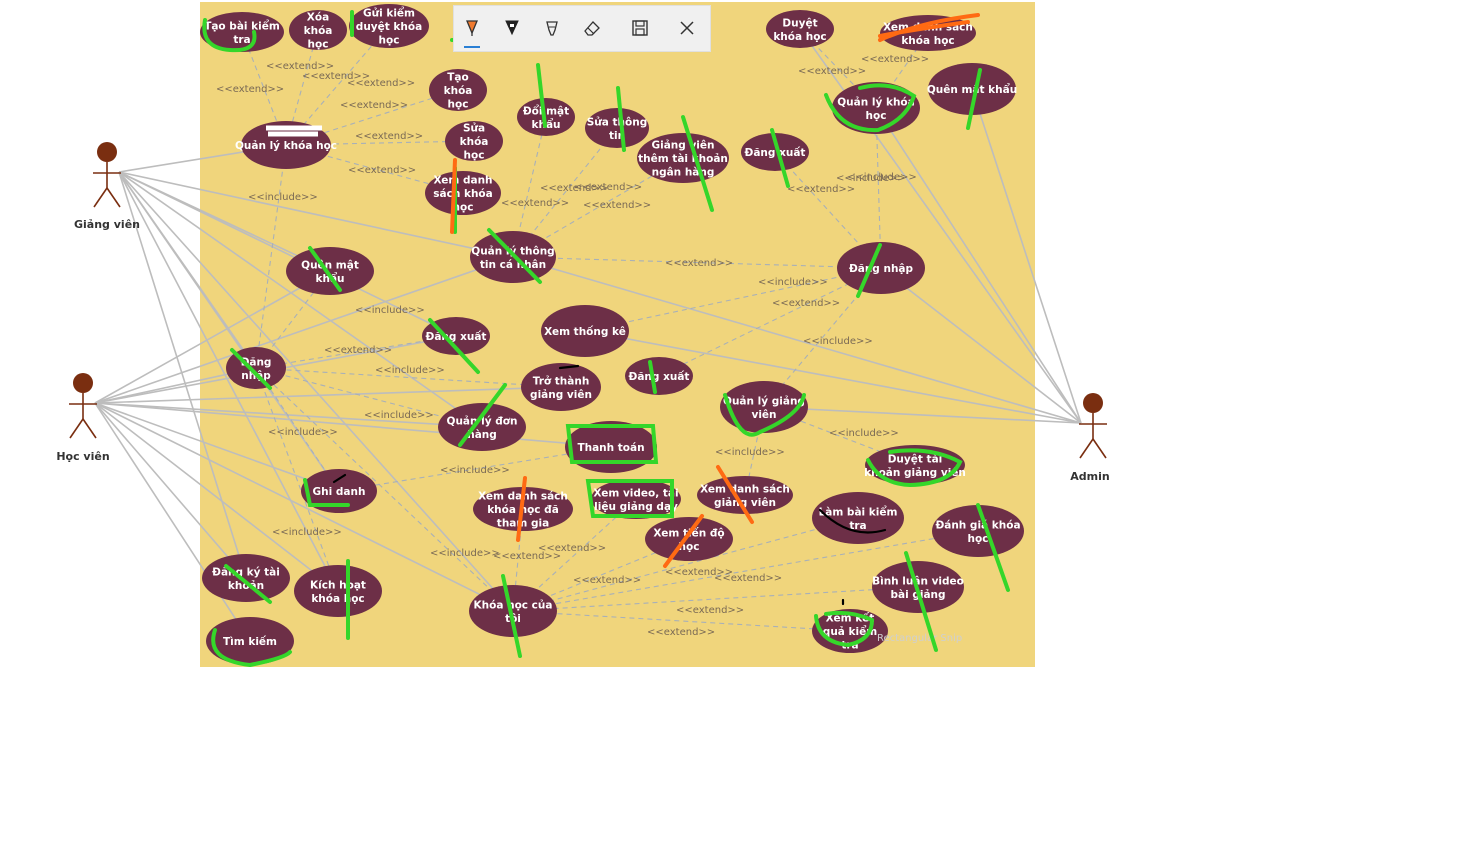 The height and width of the screenshot is (855, 1457). Describe the element at coordinates (915, 459) in the screenshot. I see `use-case-label: Duyệt tài` at that location.